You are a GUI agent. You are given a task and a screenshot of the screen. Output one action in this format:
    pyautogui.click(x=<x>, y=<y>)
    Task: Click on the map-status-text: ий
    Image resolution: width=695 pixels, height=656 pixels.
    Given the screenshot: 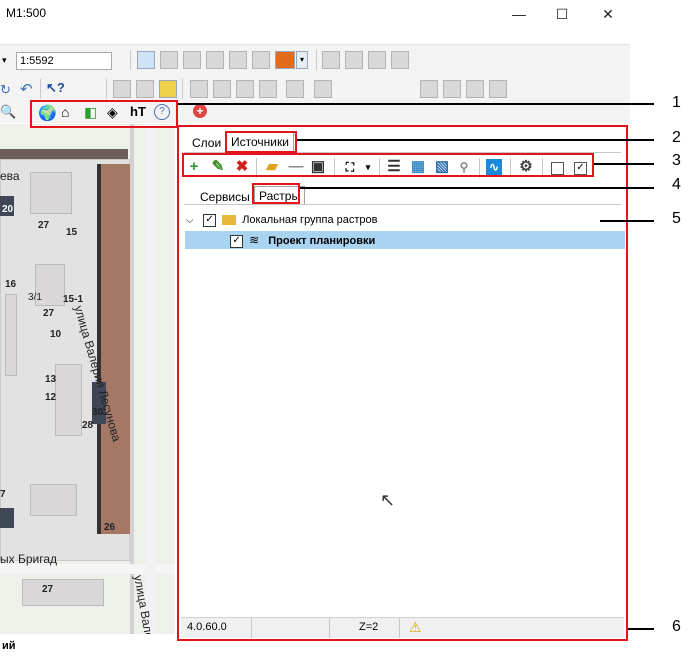 What is the action you would take?
    pyautogui.click(x=9, y=646)
    